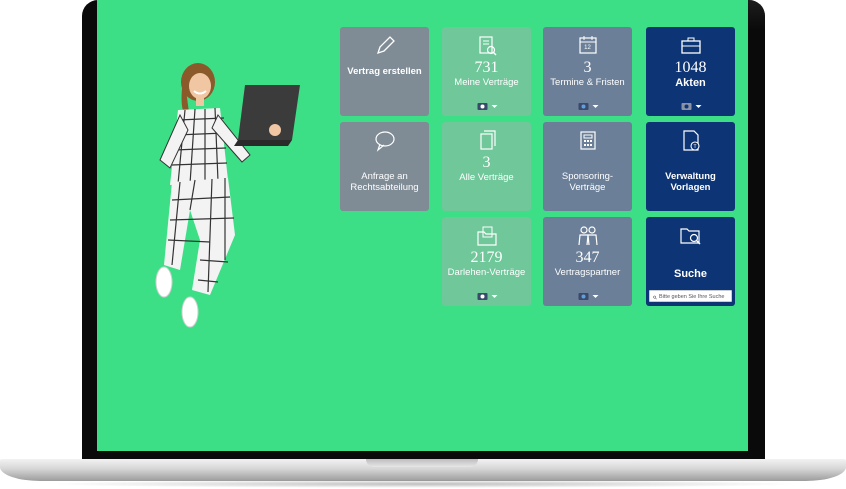  Describe the element at coordinates (587, 82) in the screenshot. I see `tile-label: Termine & Fristen` at that location.